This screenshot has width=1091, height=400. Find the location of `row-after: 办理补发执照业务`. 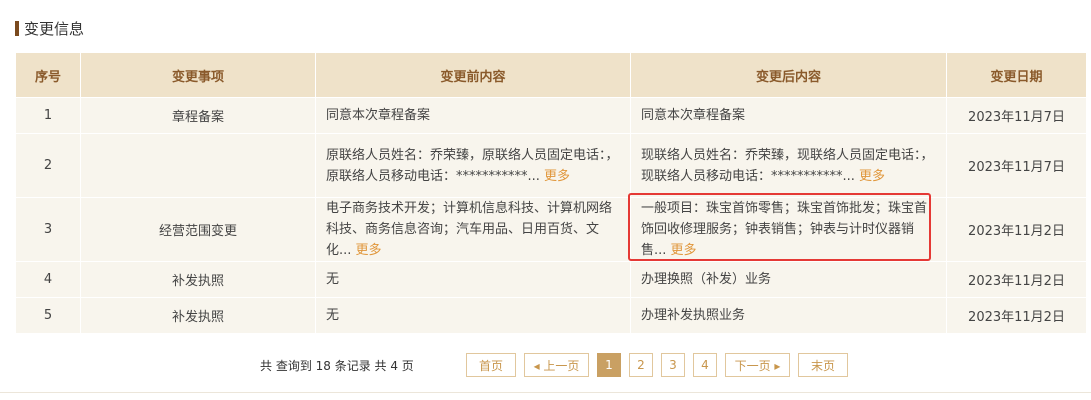

row-after: 办理补发执照业务 is located at coordinates (788, 315).